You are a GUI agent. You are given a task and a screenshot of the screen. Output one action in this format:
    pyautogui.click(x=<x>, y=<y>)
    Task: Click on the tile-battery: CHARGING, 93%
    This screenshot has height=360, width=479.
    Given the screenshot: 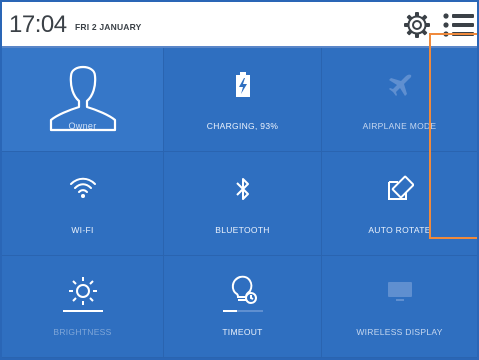 What is the action you would take?
    pyautogui.click(x=243, y=100)
    